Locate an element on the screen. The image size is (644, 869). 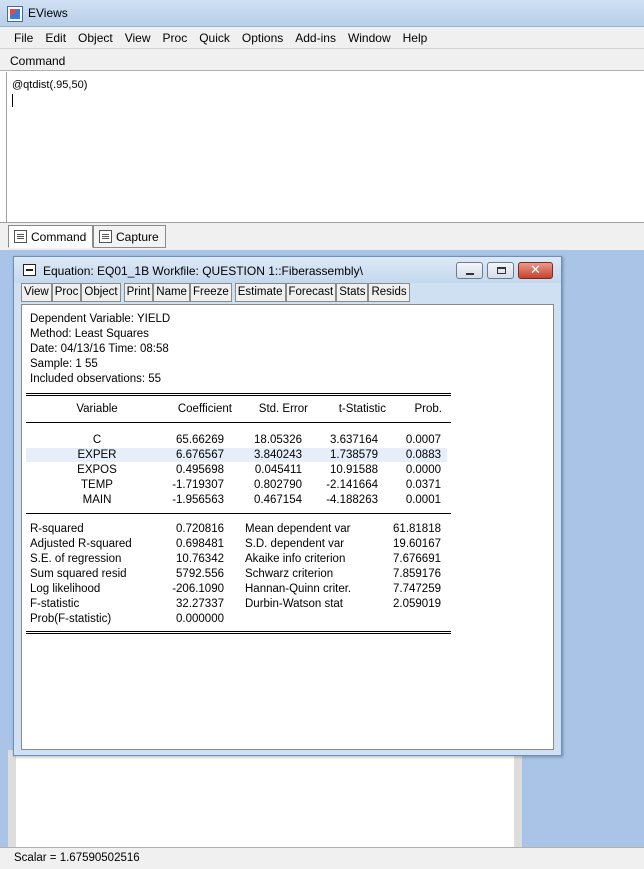
stat-value: 0.720816 is located at coordinates (200, 529).